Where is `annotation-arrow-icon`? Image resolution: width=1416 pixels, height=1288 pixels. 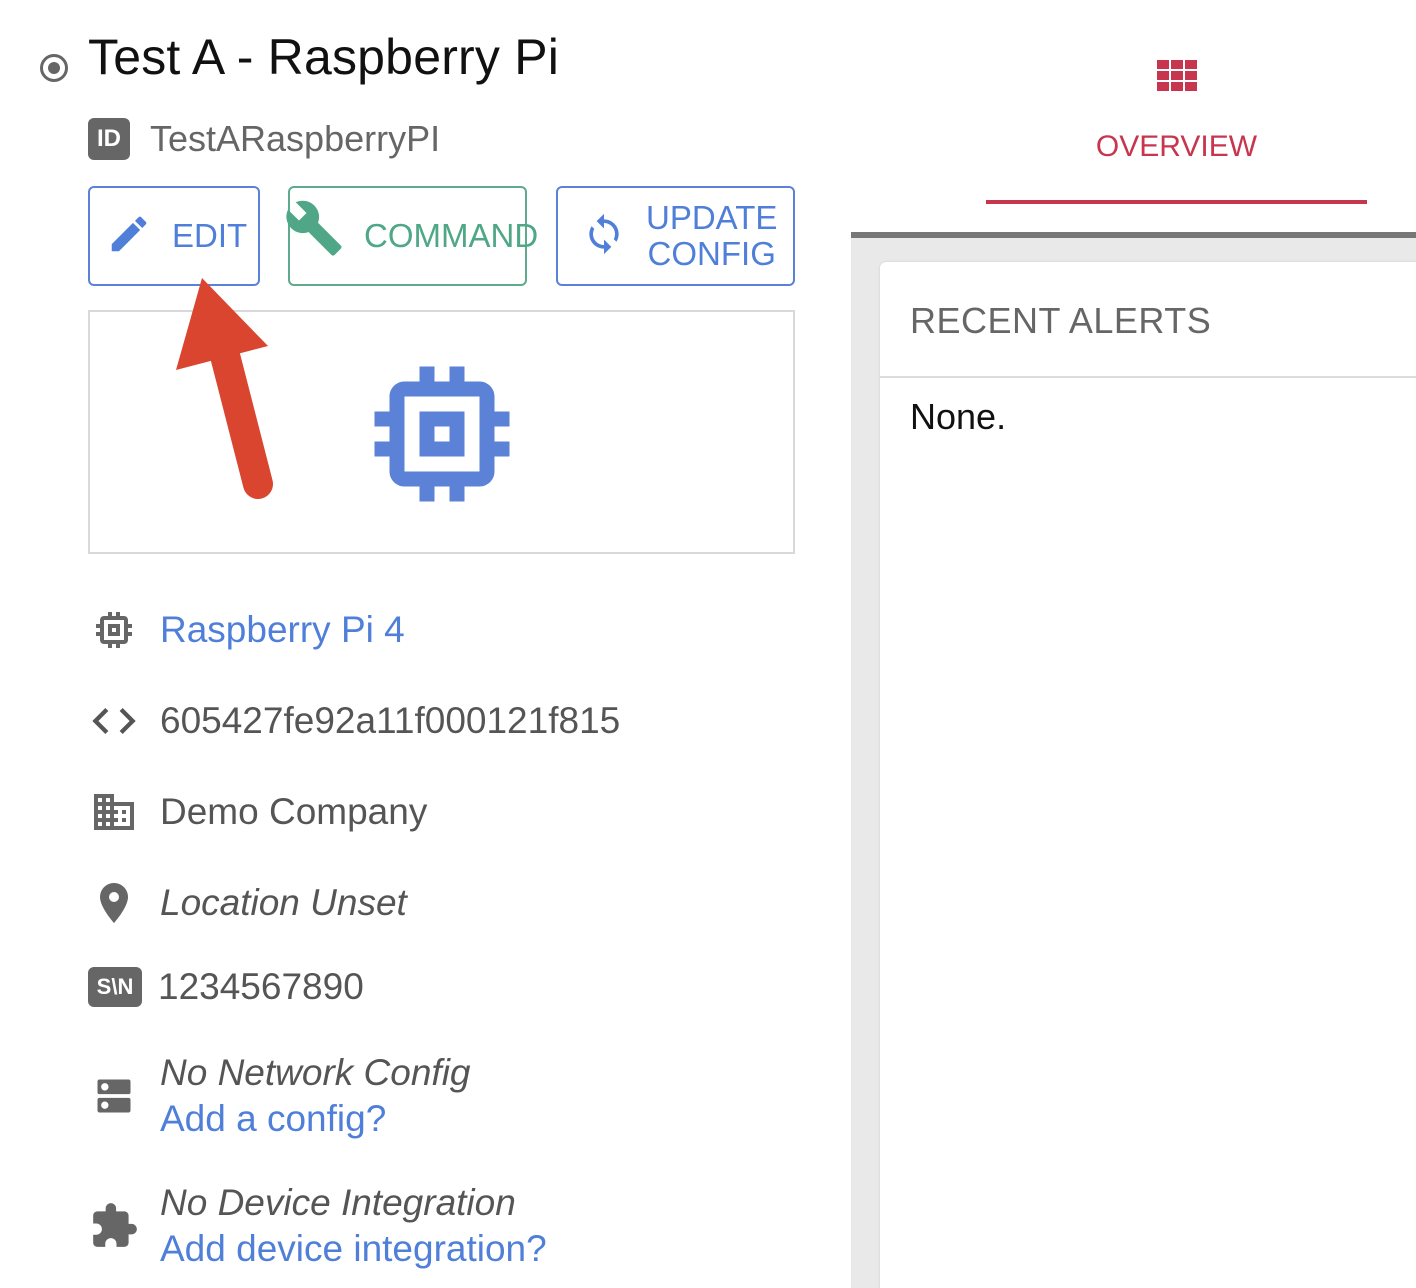
annotation-arrow-icon is located at coordinates (224, 388).